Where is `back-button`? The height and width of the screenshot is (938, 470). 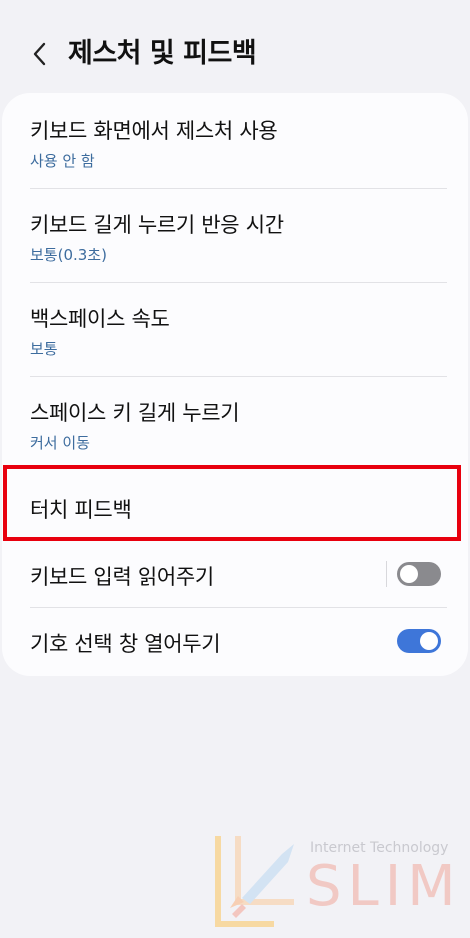 back-button is located at coordinates (40, 54).